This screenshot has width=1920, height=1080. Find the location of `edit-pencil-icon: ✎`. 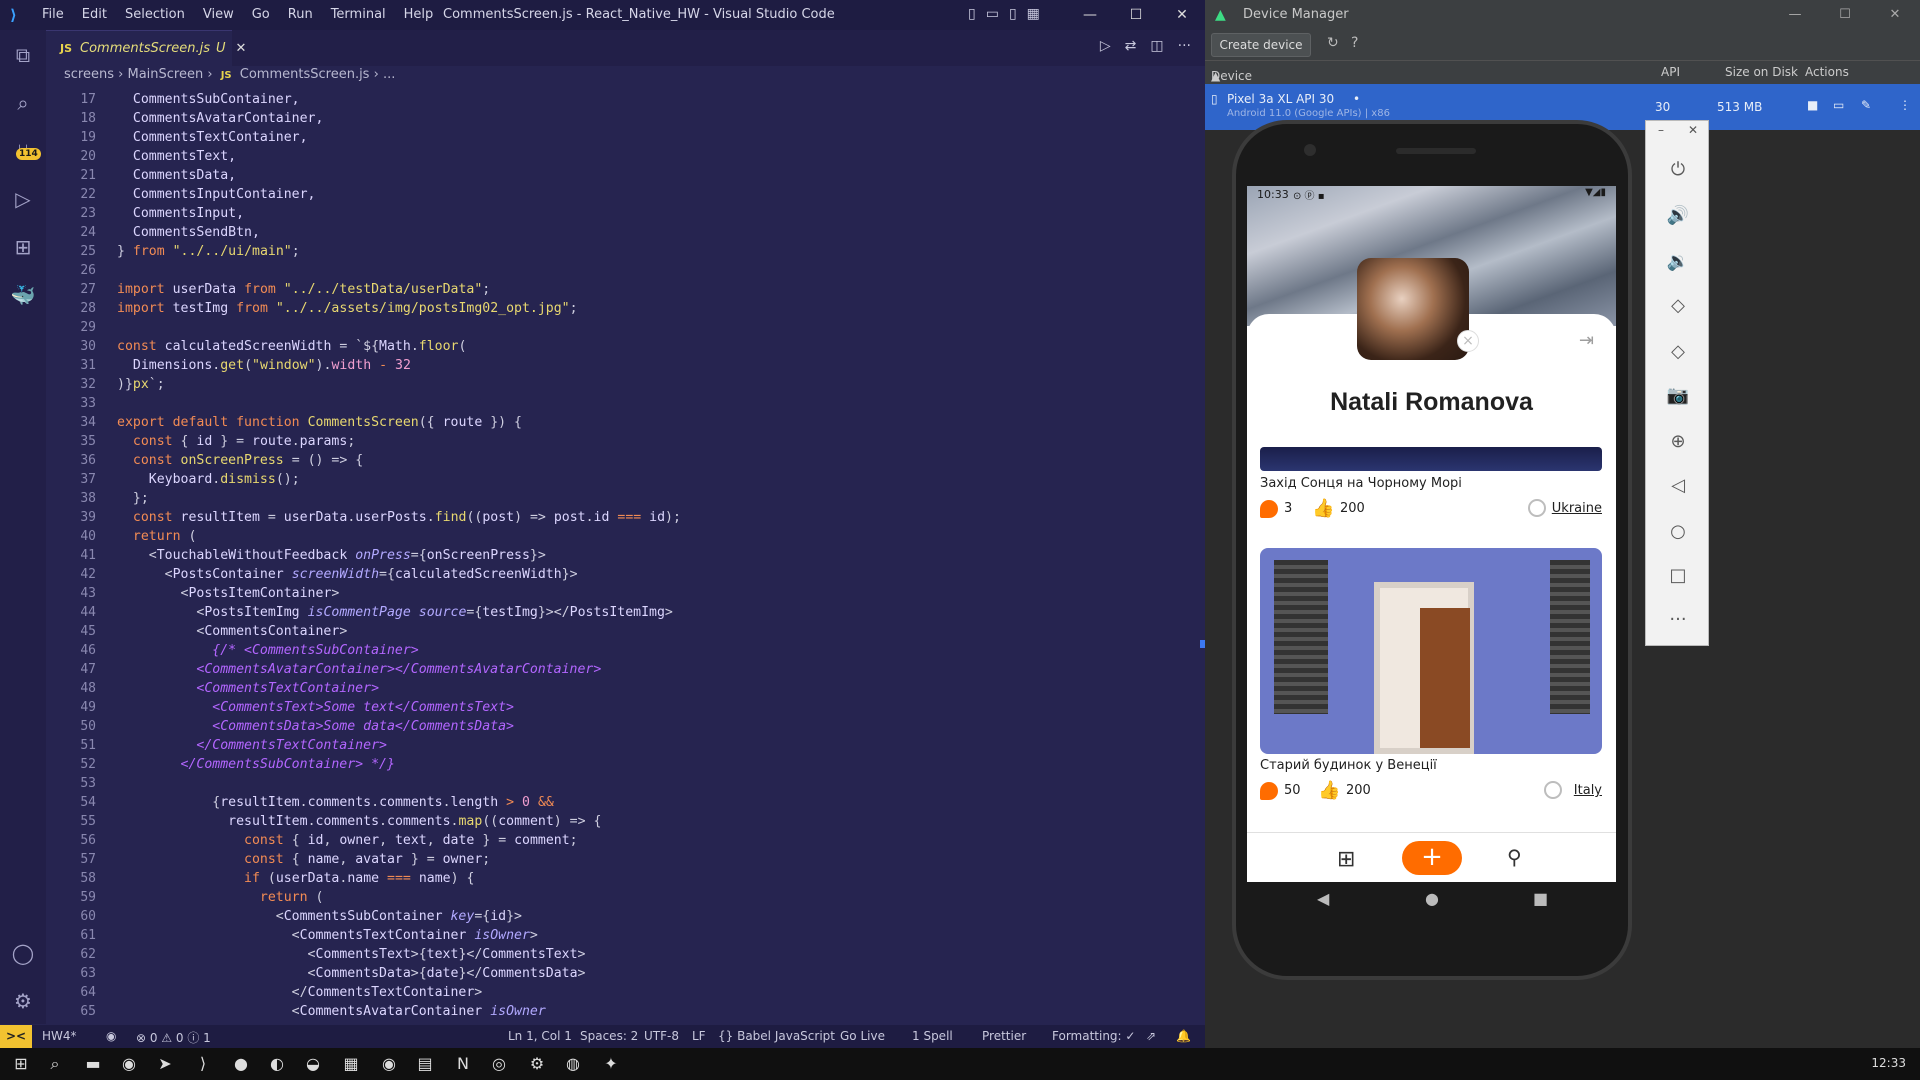

edit-pencil-icon: ✎ is located at coordinates (1866, 105).